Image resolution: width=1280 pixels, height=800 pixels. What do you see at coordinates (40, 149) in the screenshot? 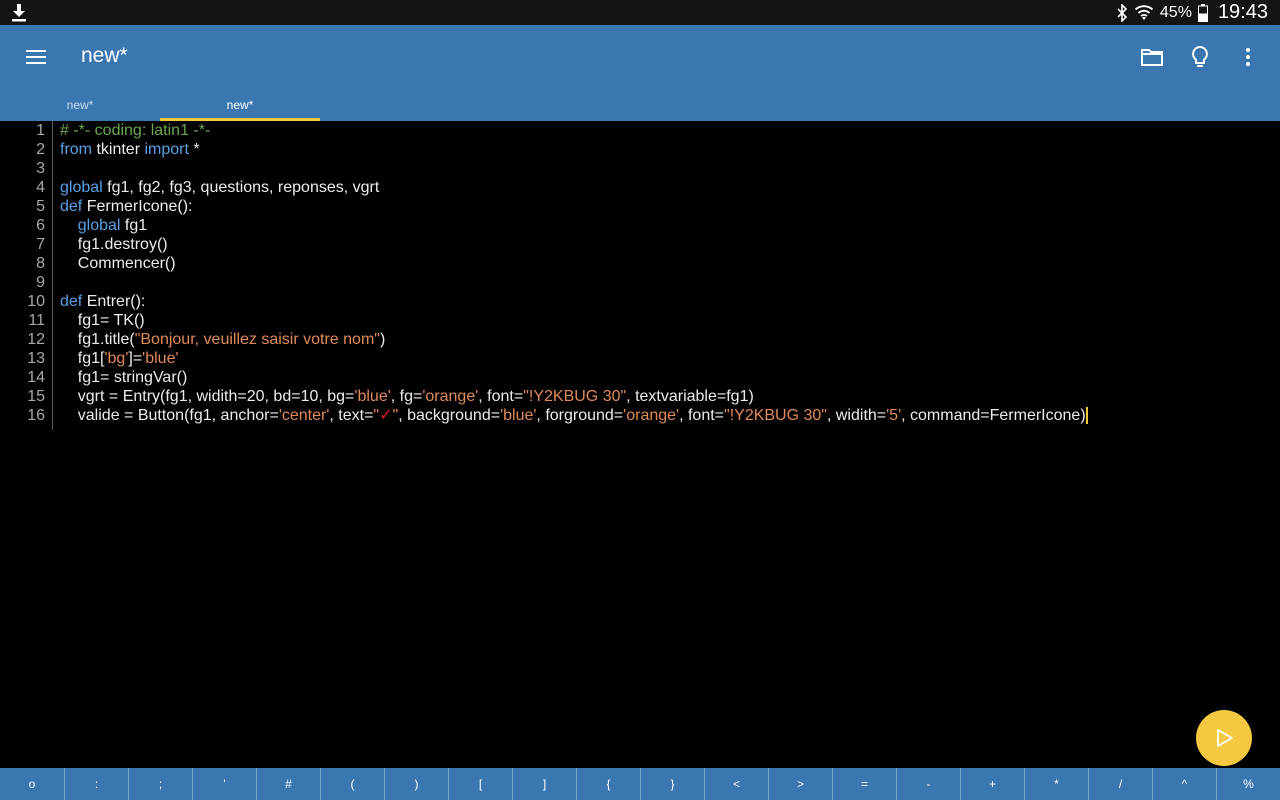
I see `line-number: 2` at bounding box center [40, 149].